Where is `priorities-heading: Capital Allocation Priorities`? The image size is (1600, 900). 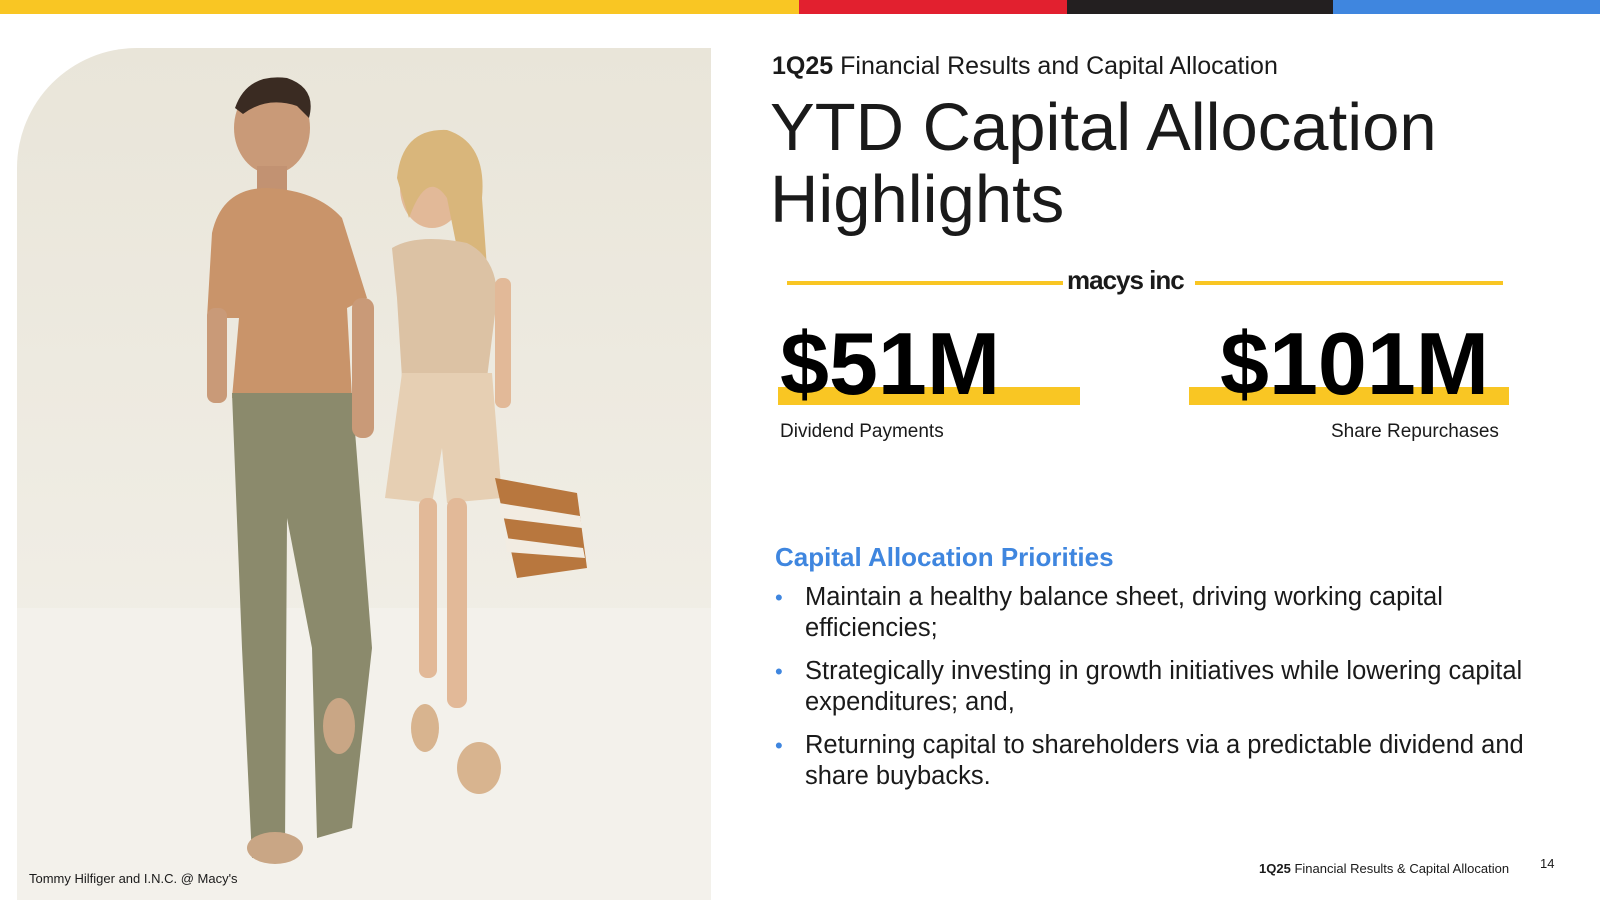 priorities-heading: Capital Allocation Priorities is located at coordinates (944, 557).